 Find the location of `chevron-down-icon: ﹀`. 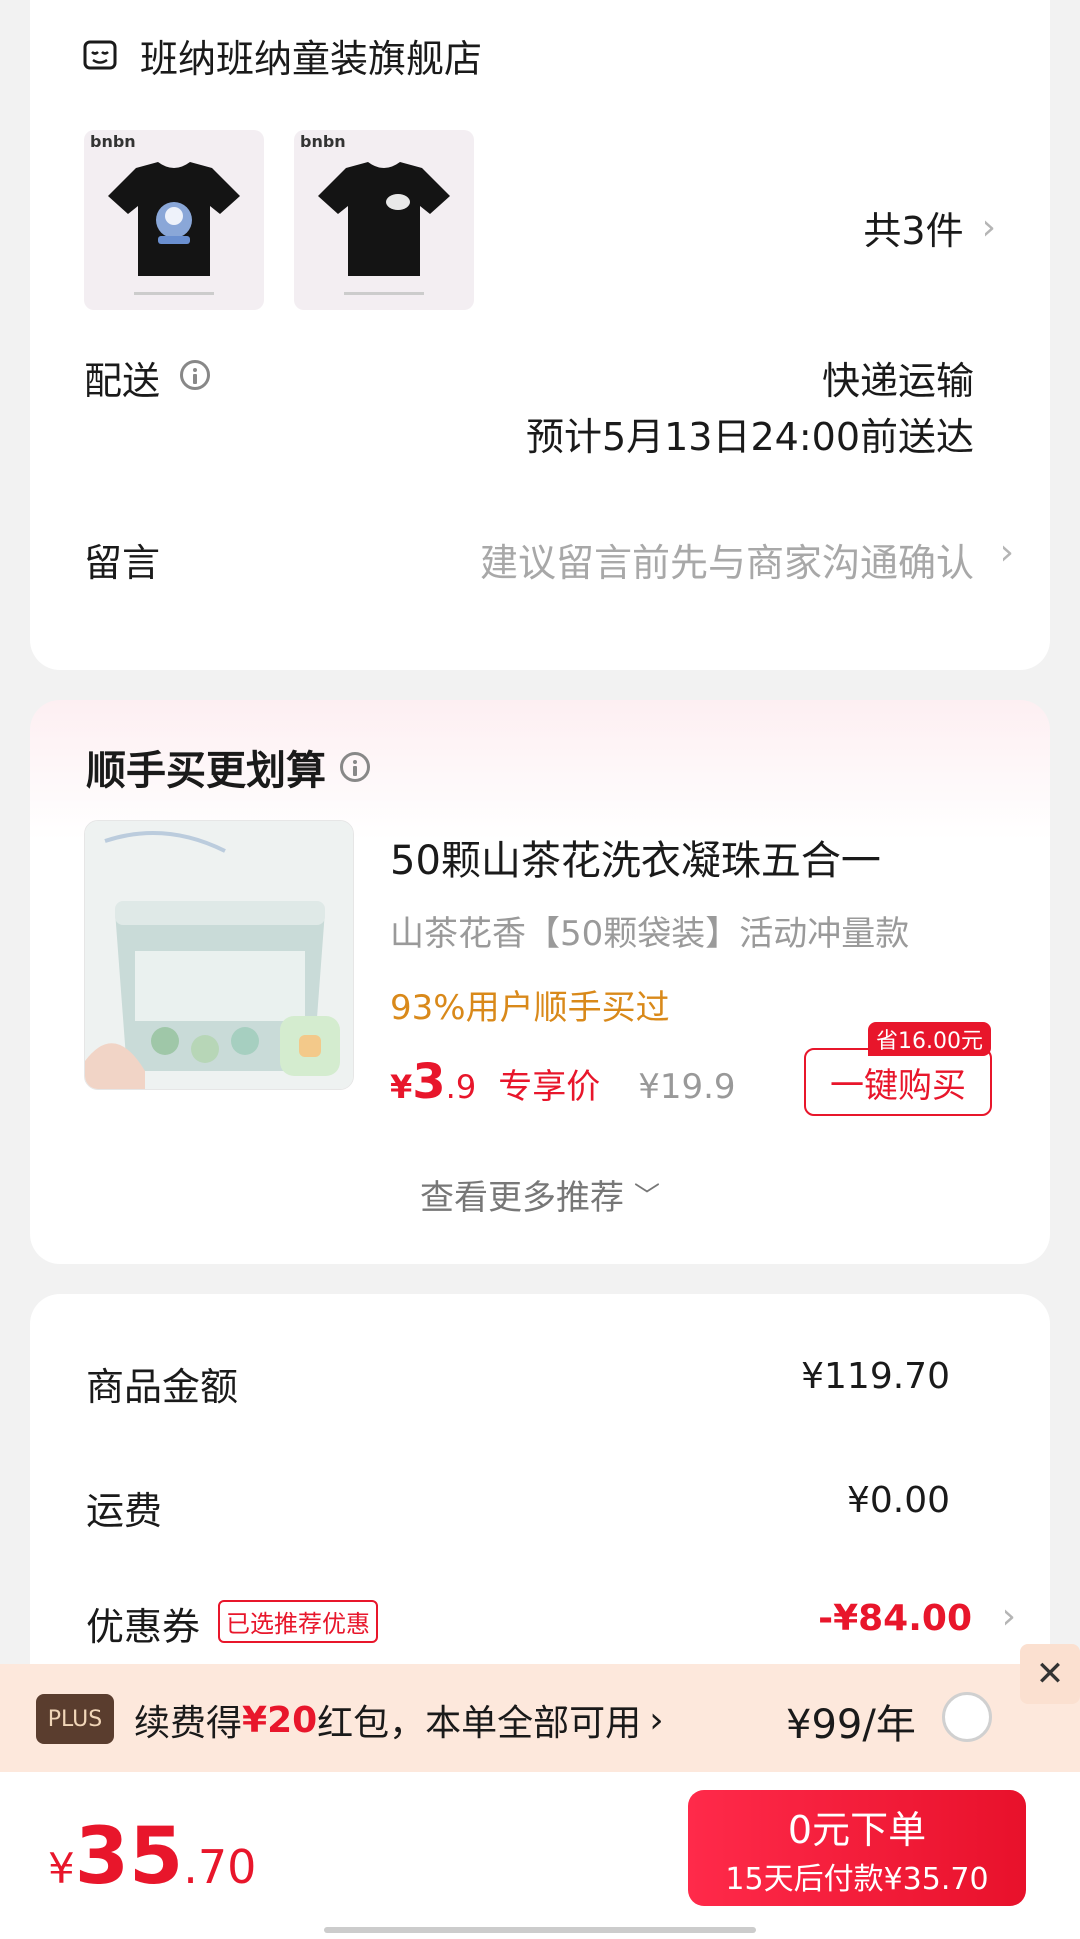

chevron-down-icon: ﹀ is located at coordinates (646, 1197).